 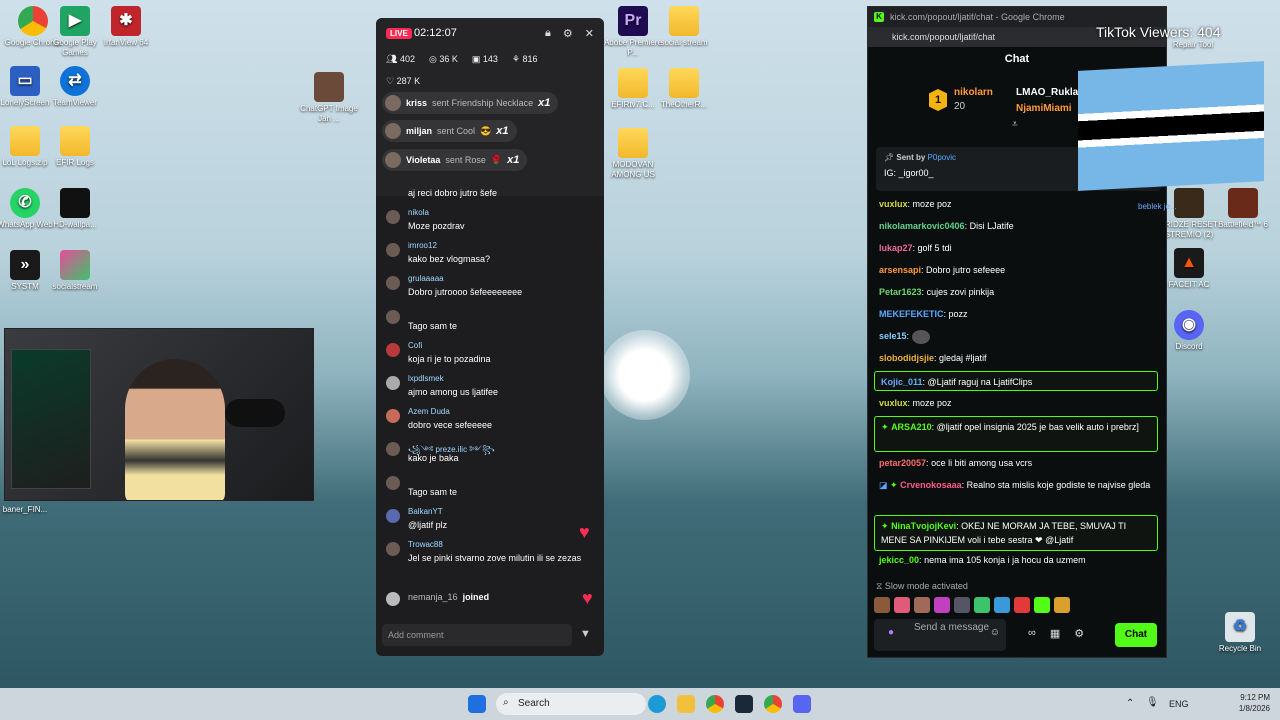 I want to click on infinity-icon: ∞, so click(x=1032, y=633).